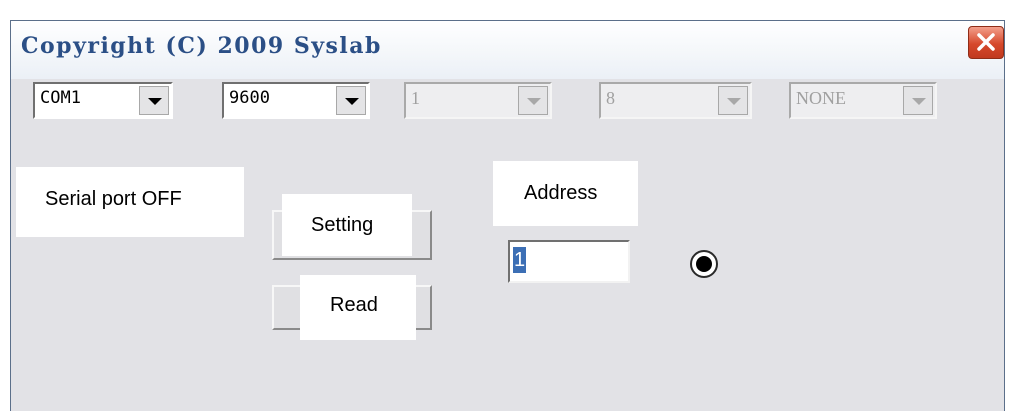  Describe the element at coordinates (675, 100) in the screenshot. I see `stopbits-select: 8` at that location.